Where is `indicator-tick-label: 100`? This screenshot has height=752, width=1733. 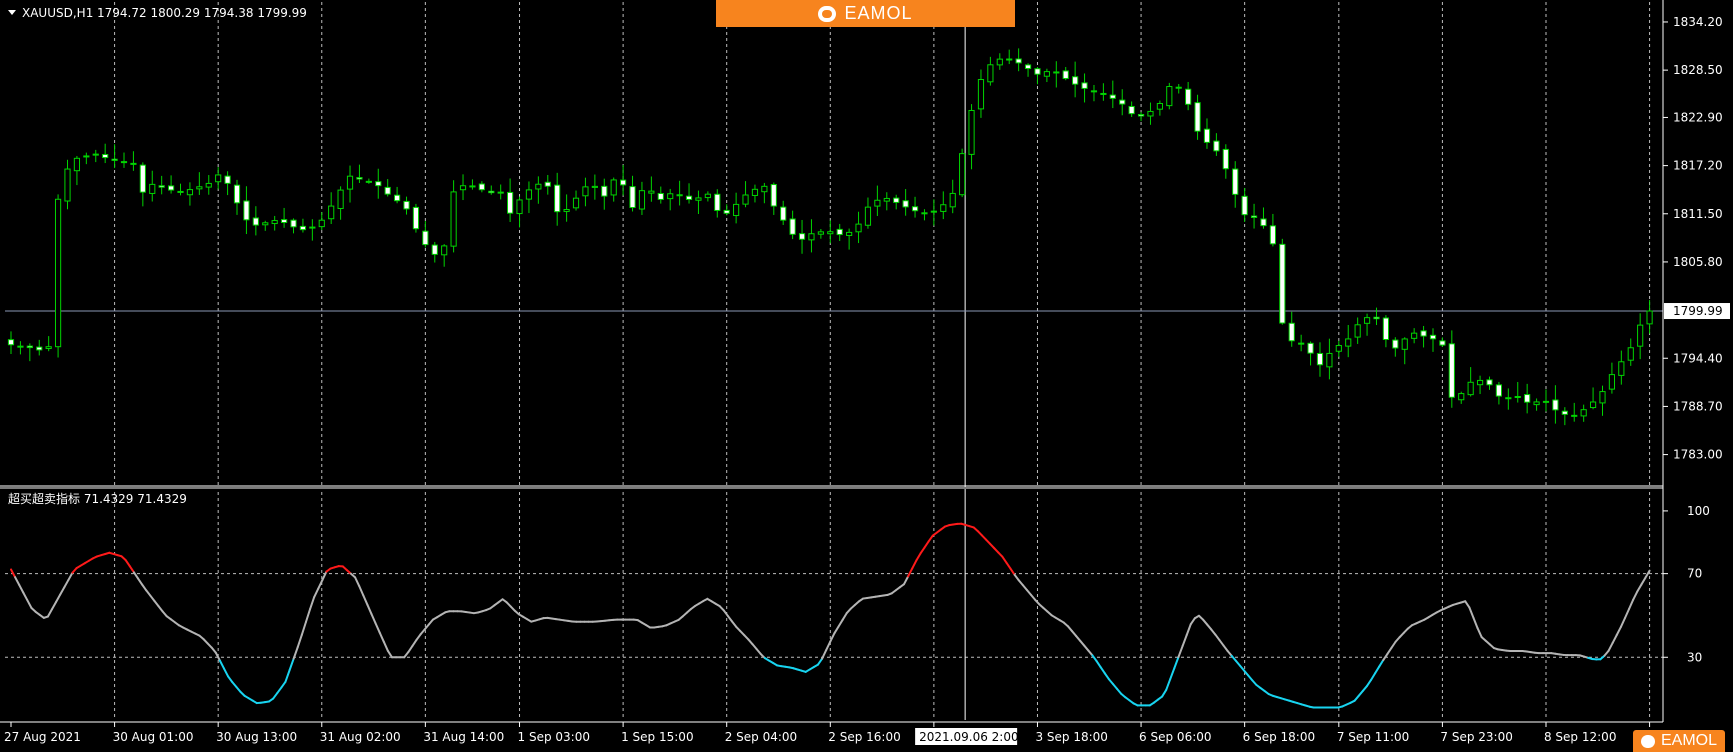
indicator-tick-label: 100 is located at coordinates (1698, 511).